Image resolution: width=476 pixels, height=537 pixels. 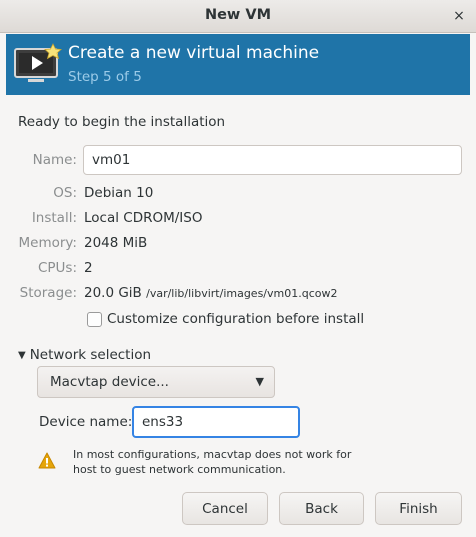 I want to click on warning-icon, so click(x=47, y=460).